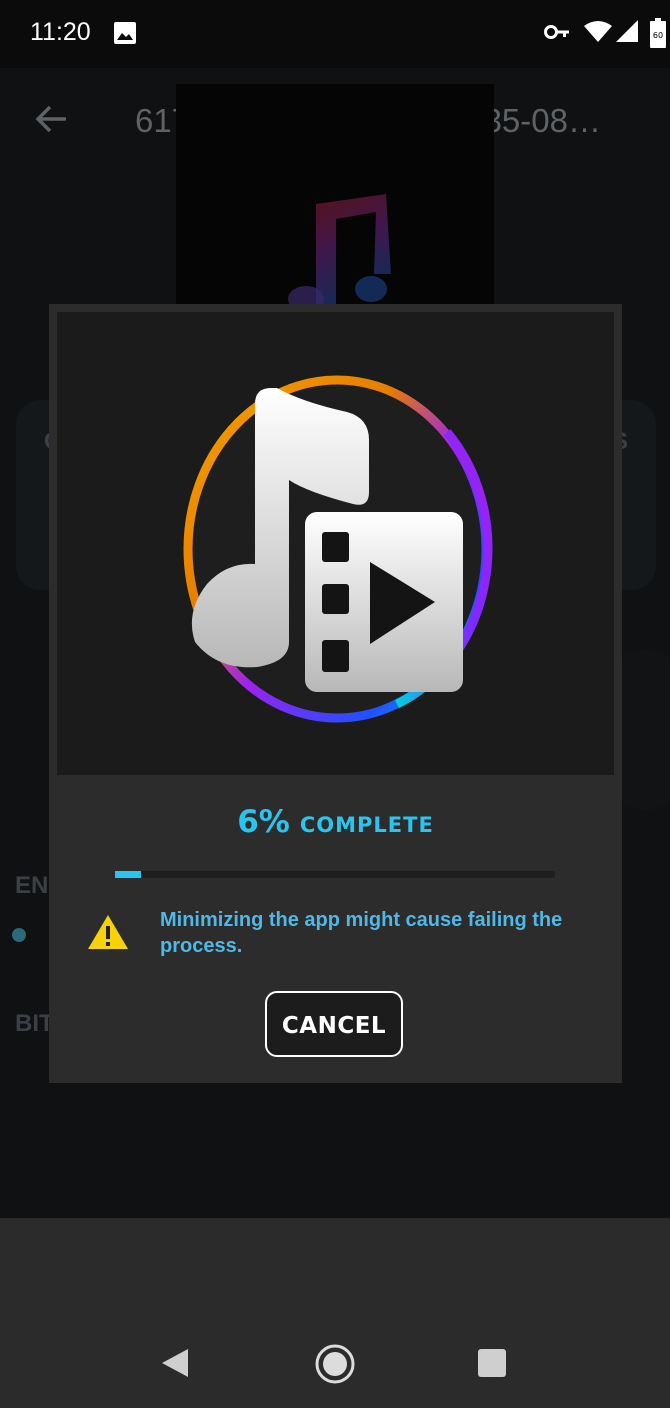 Image resolution: width=670 pixels, height=1408 pixels. Describe the element at coordinates (60, 32) in the screenshot. I see `status-time: 11:20` at that location.